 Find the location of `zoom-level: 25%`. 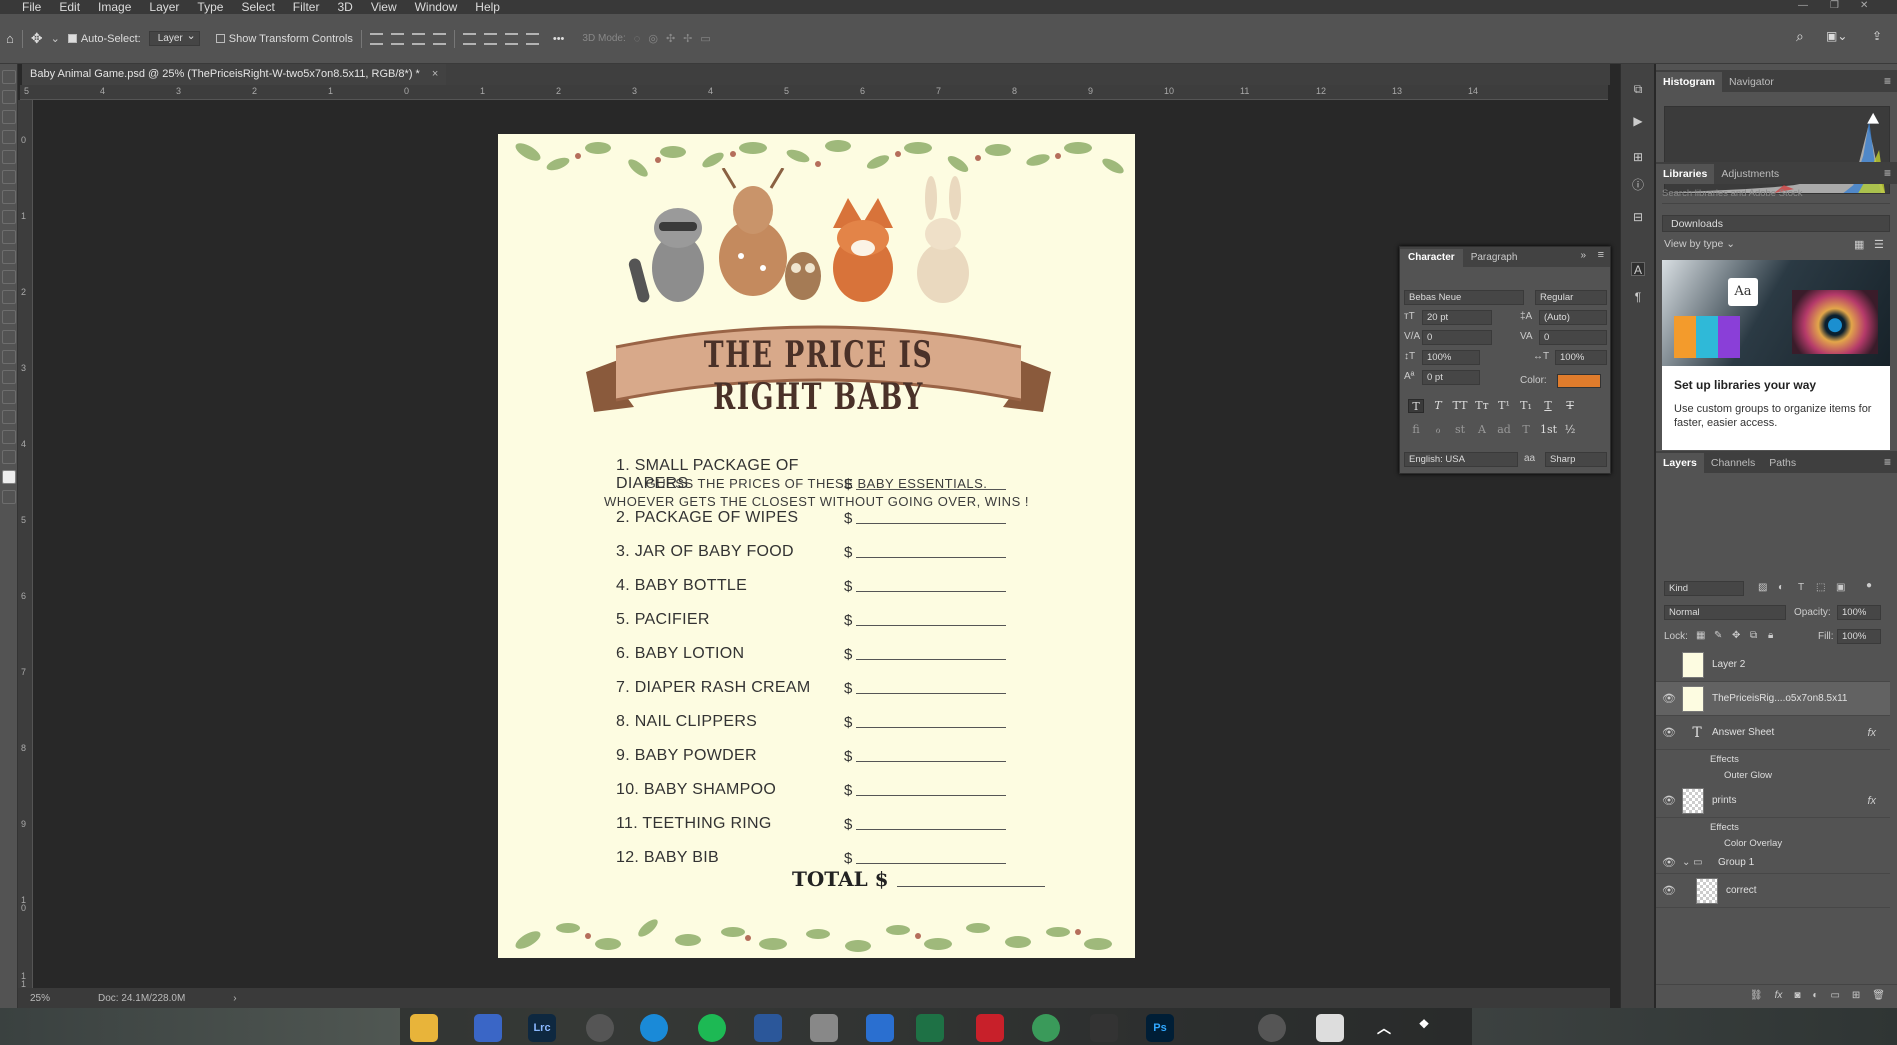

zoom-level: 25% is located at coordinates (40, 998).